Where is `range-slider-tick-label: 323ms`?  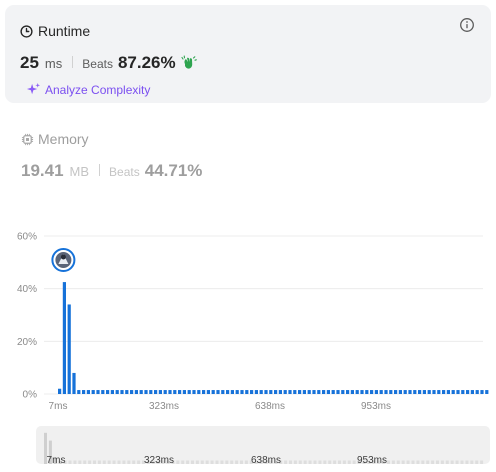 range-slider-tick-label: 323ms is located at coordinates (159, 460).